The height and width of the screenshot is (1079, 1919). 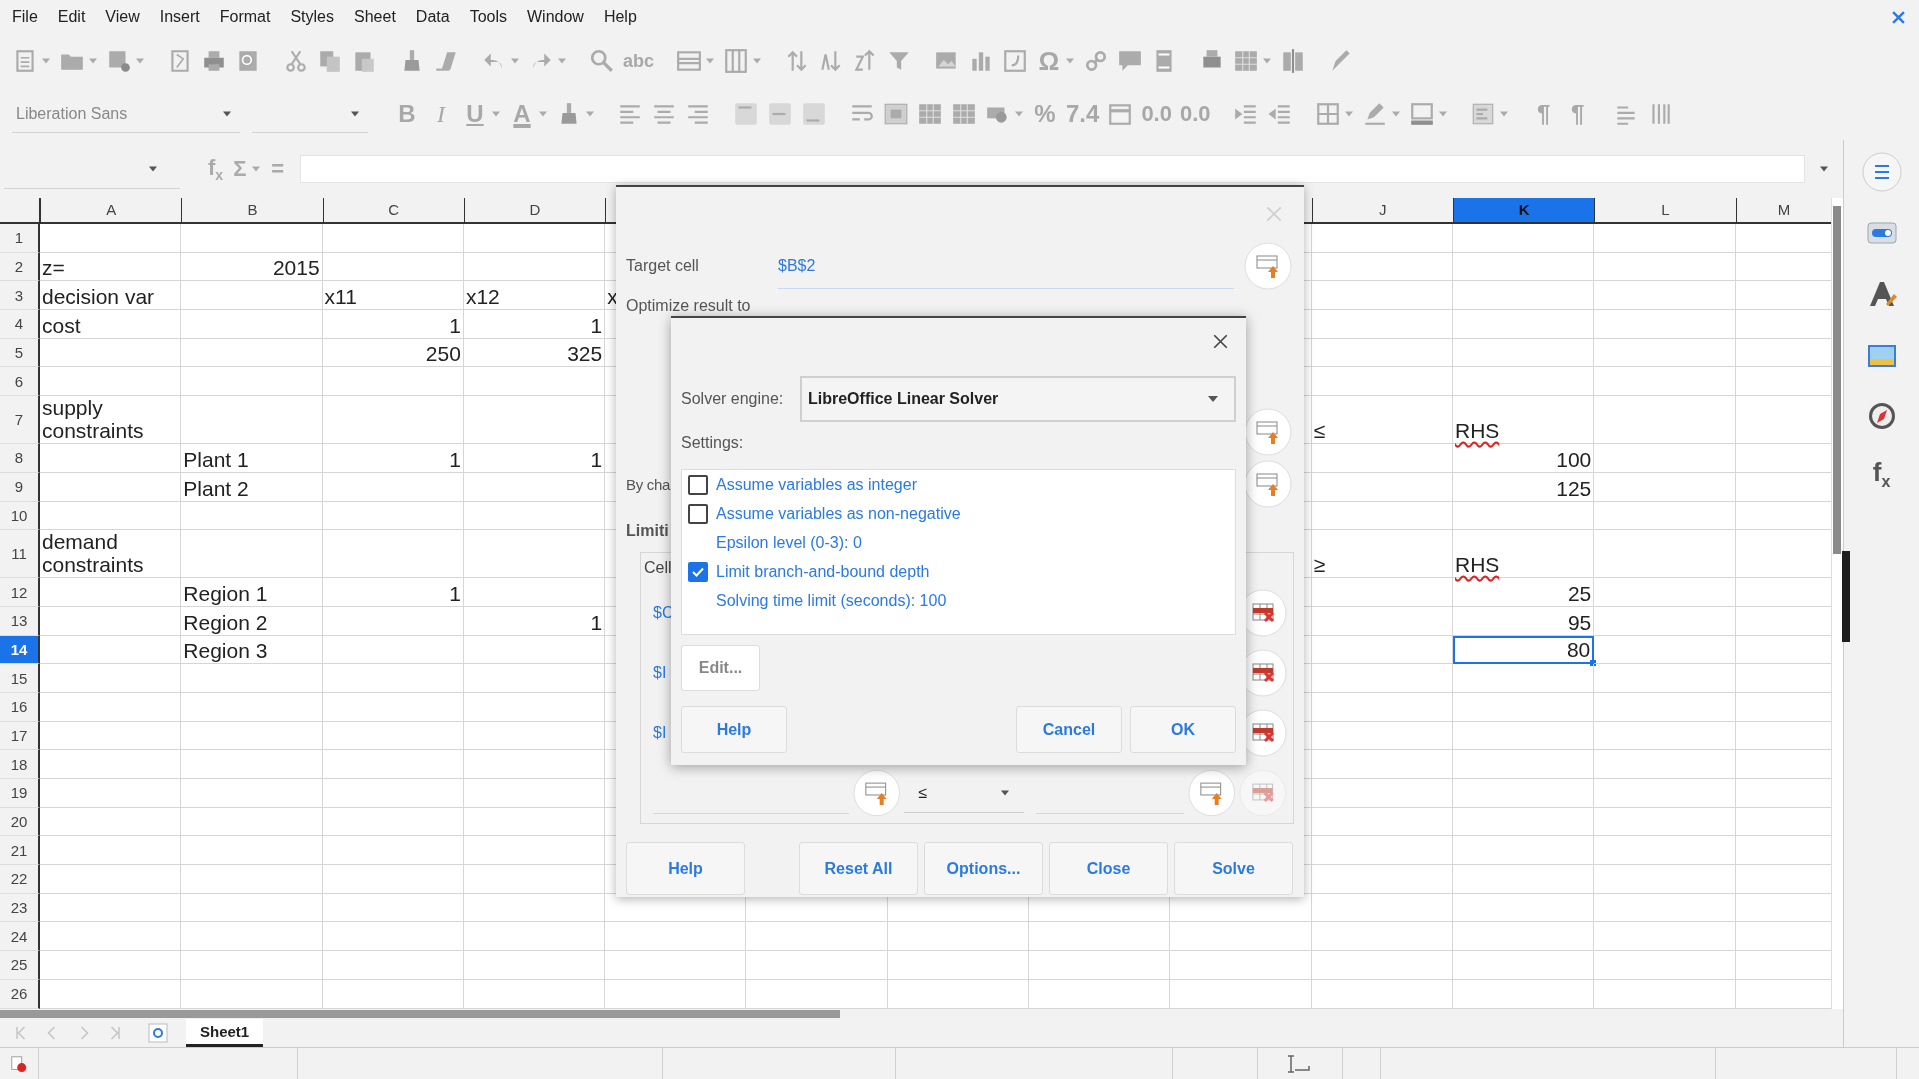 I want to click on formula-input, so click(x=1052, y=169).